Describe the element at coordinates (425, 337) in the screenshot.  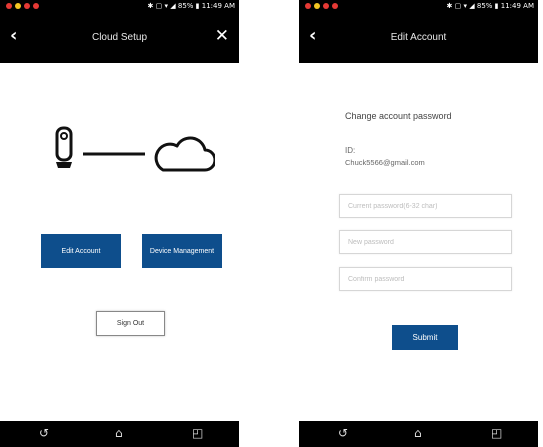
I see `submit-button: Submit` at that location.